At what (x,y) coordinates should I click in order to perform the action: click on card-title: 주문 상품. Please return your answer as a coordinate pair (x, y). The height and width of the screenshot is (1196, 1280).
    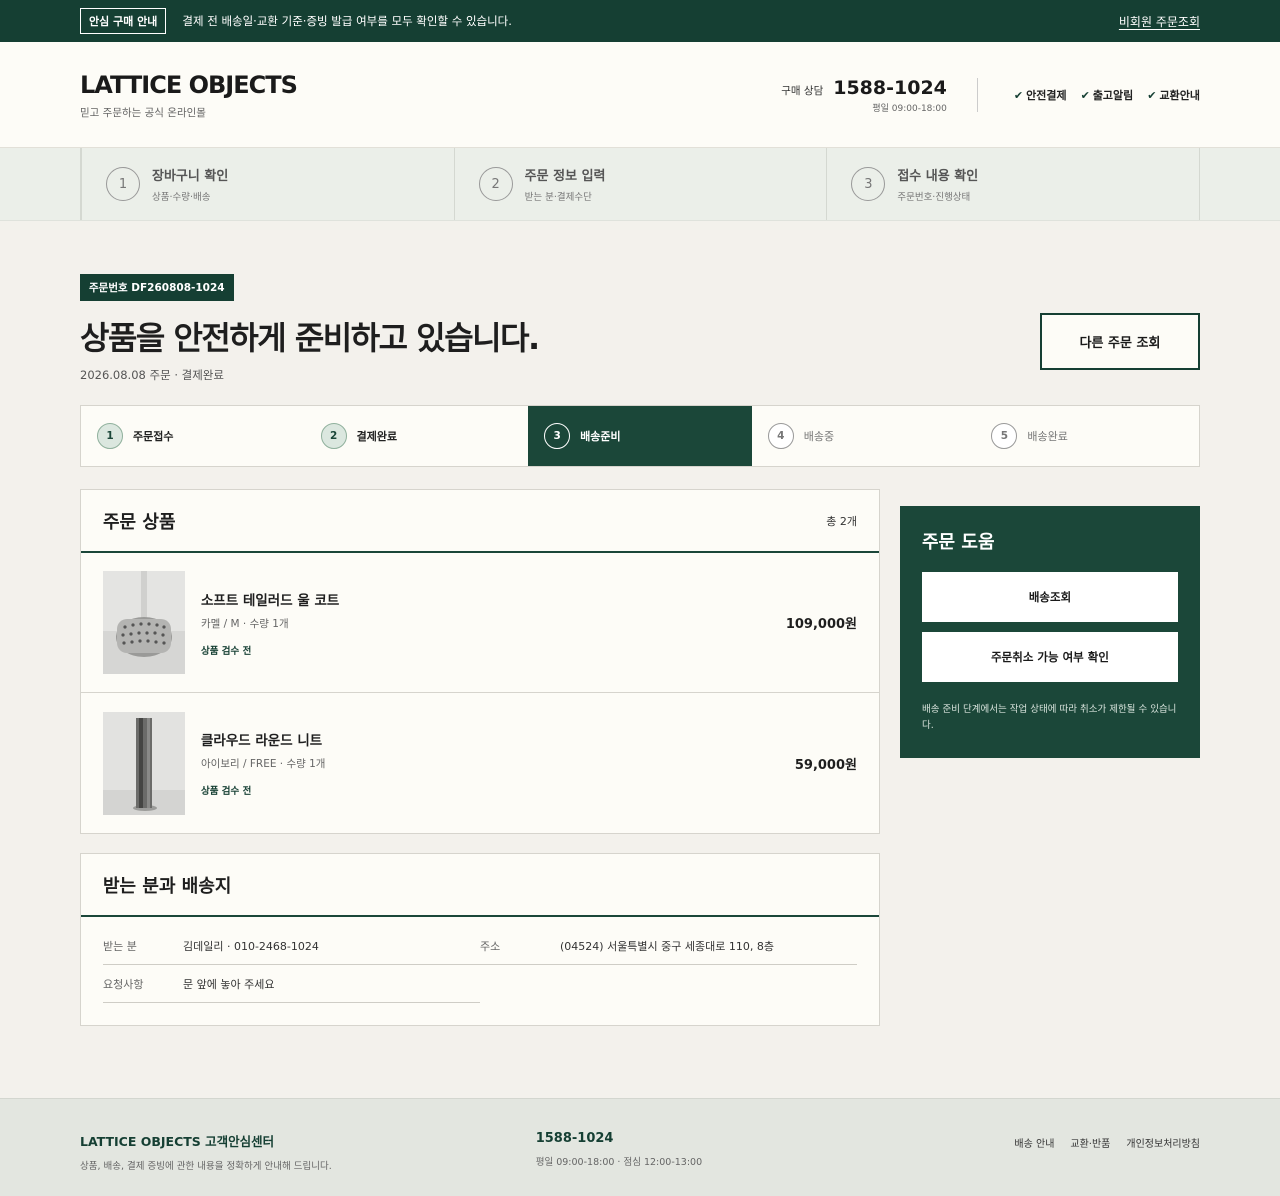
    Looking at the image, I should click on (139, 522).